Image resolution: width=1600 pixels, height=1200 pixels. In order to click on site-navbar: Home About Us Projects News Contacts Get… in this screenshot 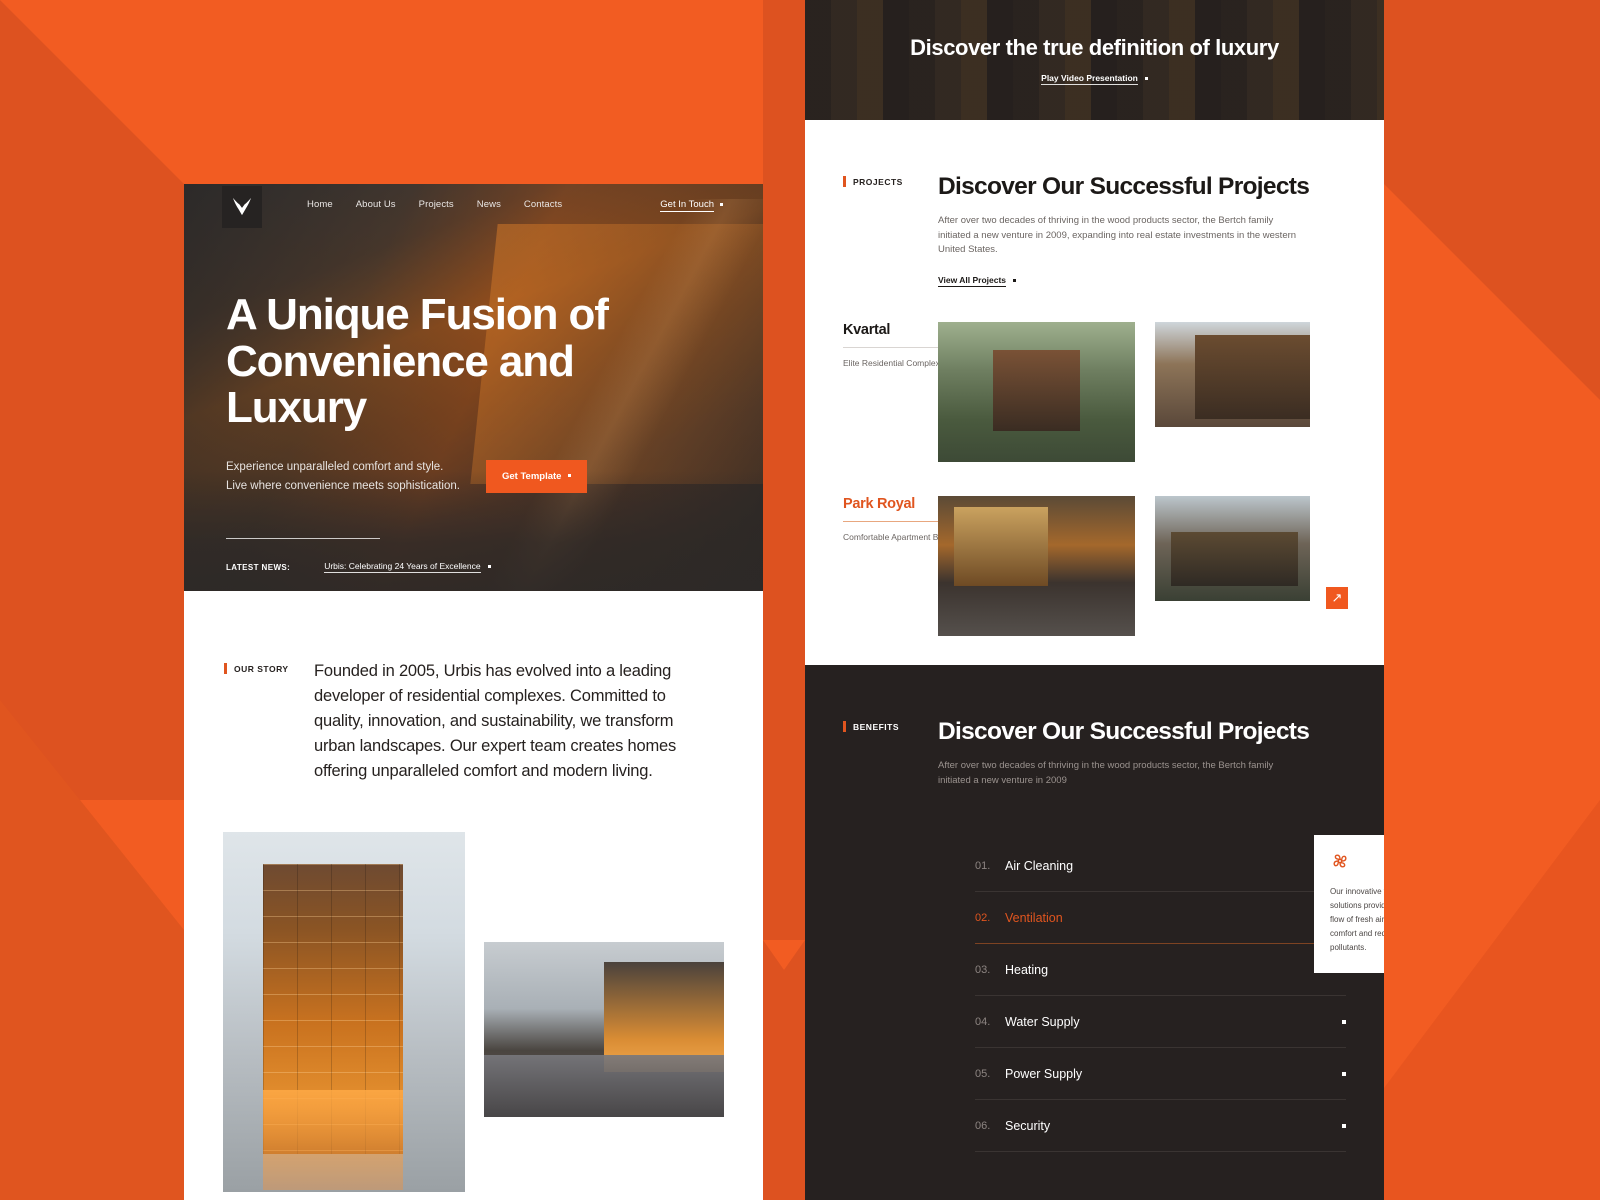, I will do `click(473, 208)`.